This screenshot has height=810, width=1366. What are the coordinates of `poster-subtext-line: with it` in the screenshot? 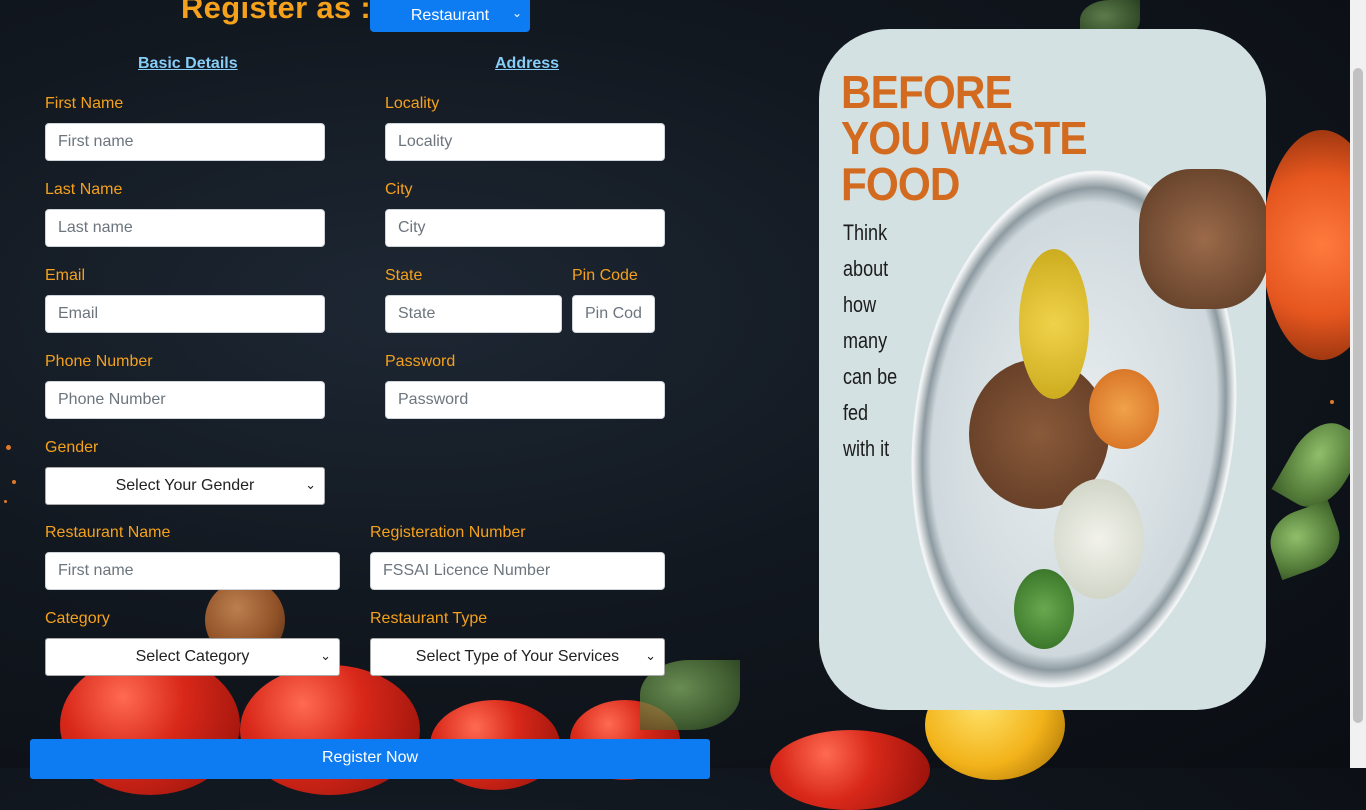 It's located at (866, 448).